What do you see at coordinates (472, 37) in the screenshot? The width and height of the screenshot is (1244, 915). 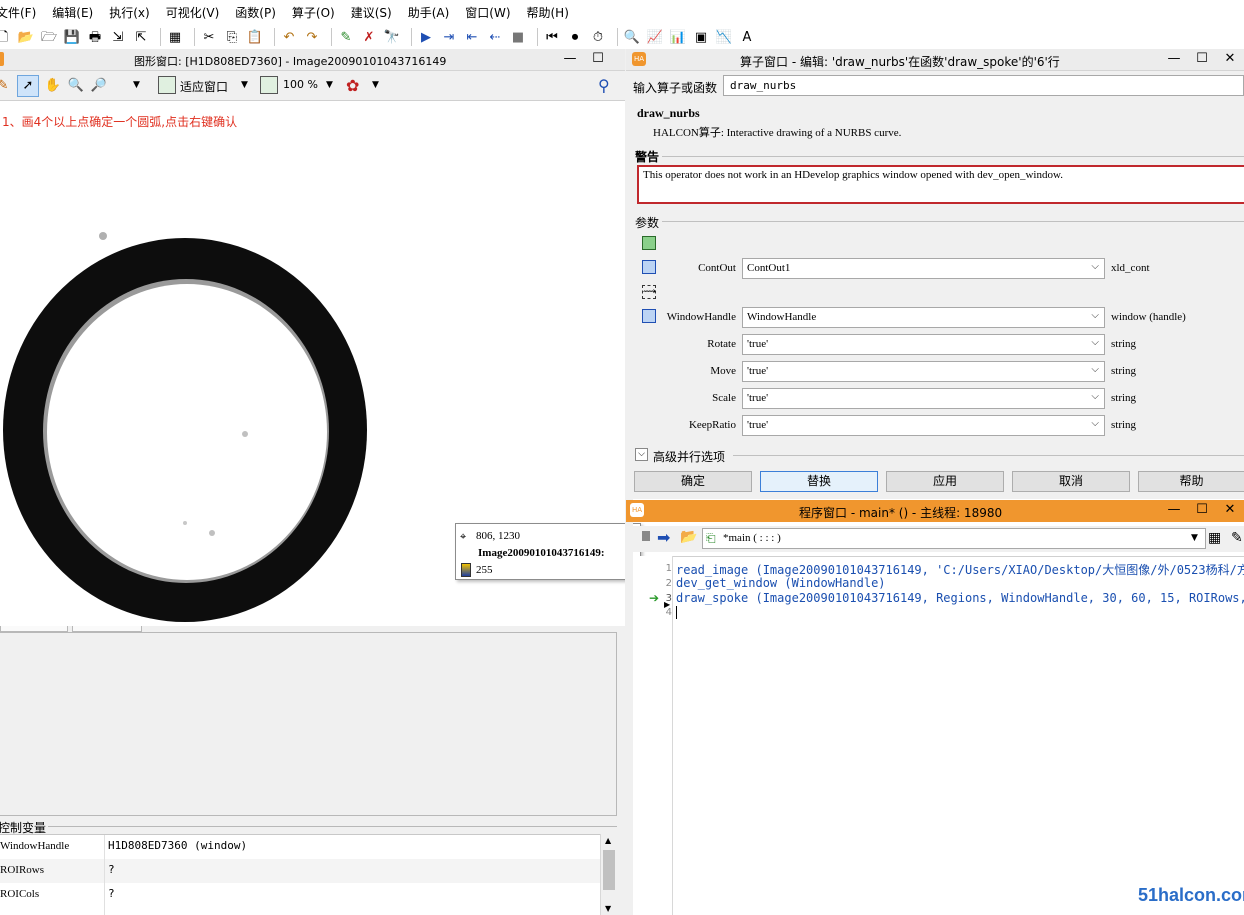 I see `step-into-icon: ⇤` at bounding box center [472, 37].